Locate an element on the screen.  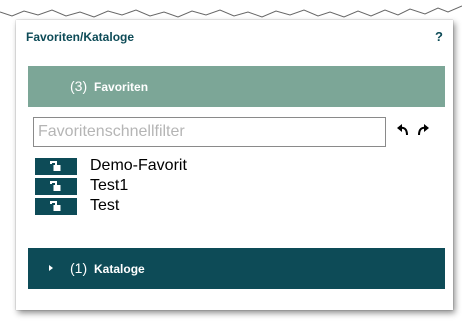
list-item: Test is located at coordinates (111, 206).